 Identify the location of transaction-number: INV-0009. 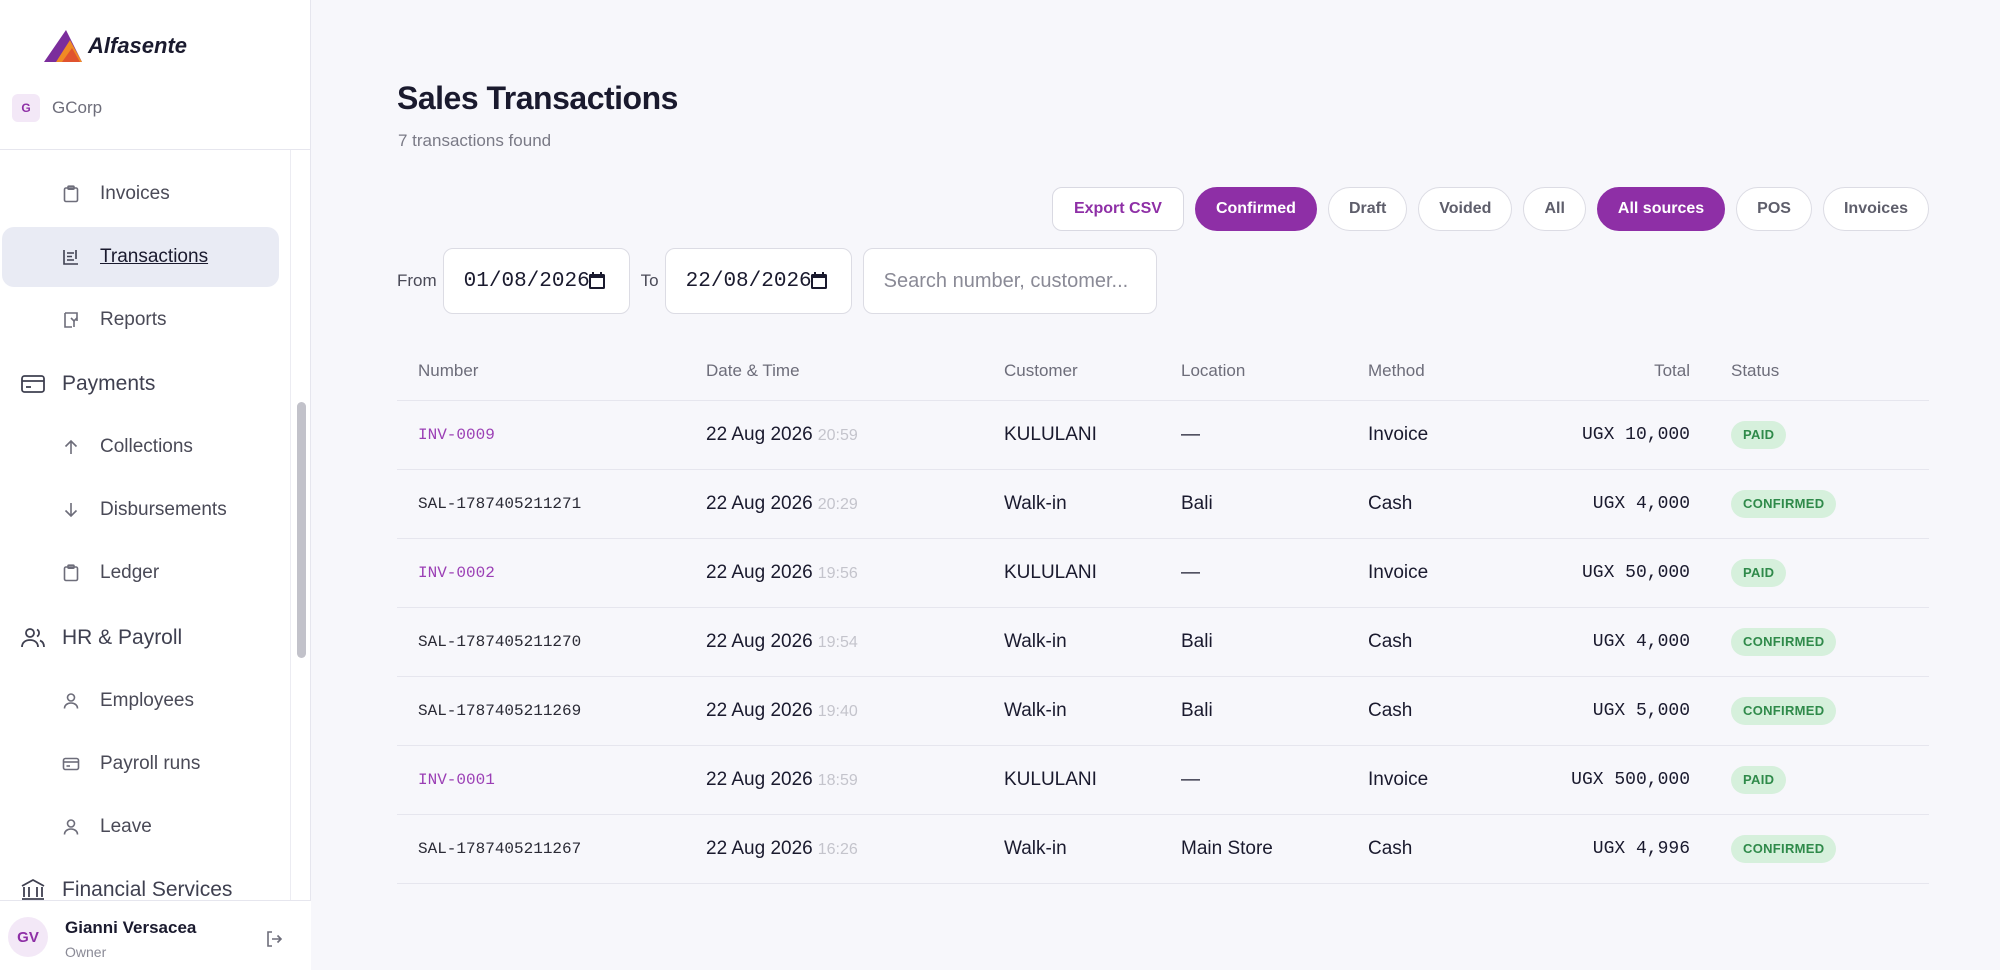
(456, 435).